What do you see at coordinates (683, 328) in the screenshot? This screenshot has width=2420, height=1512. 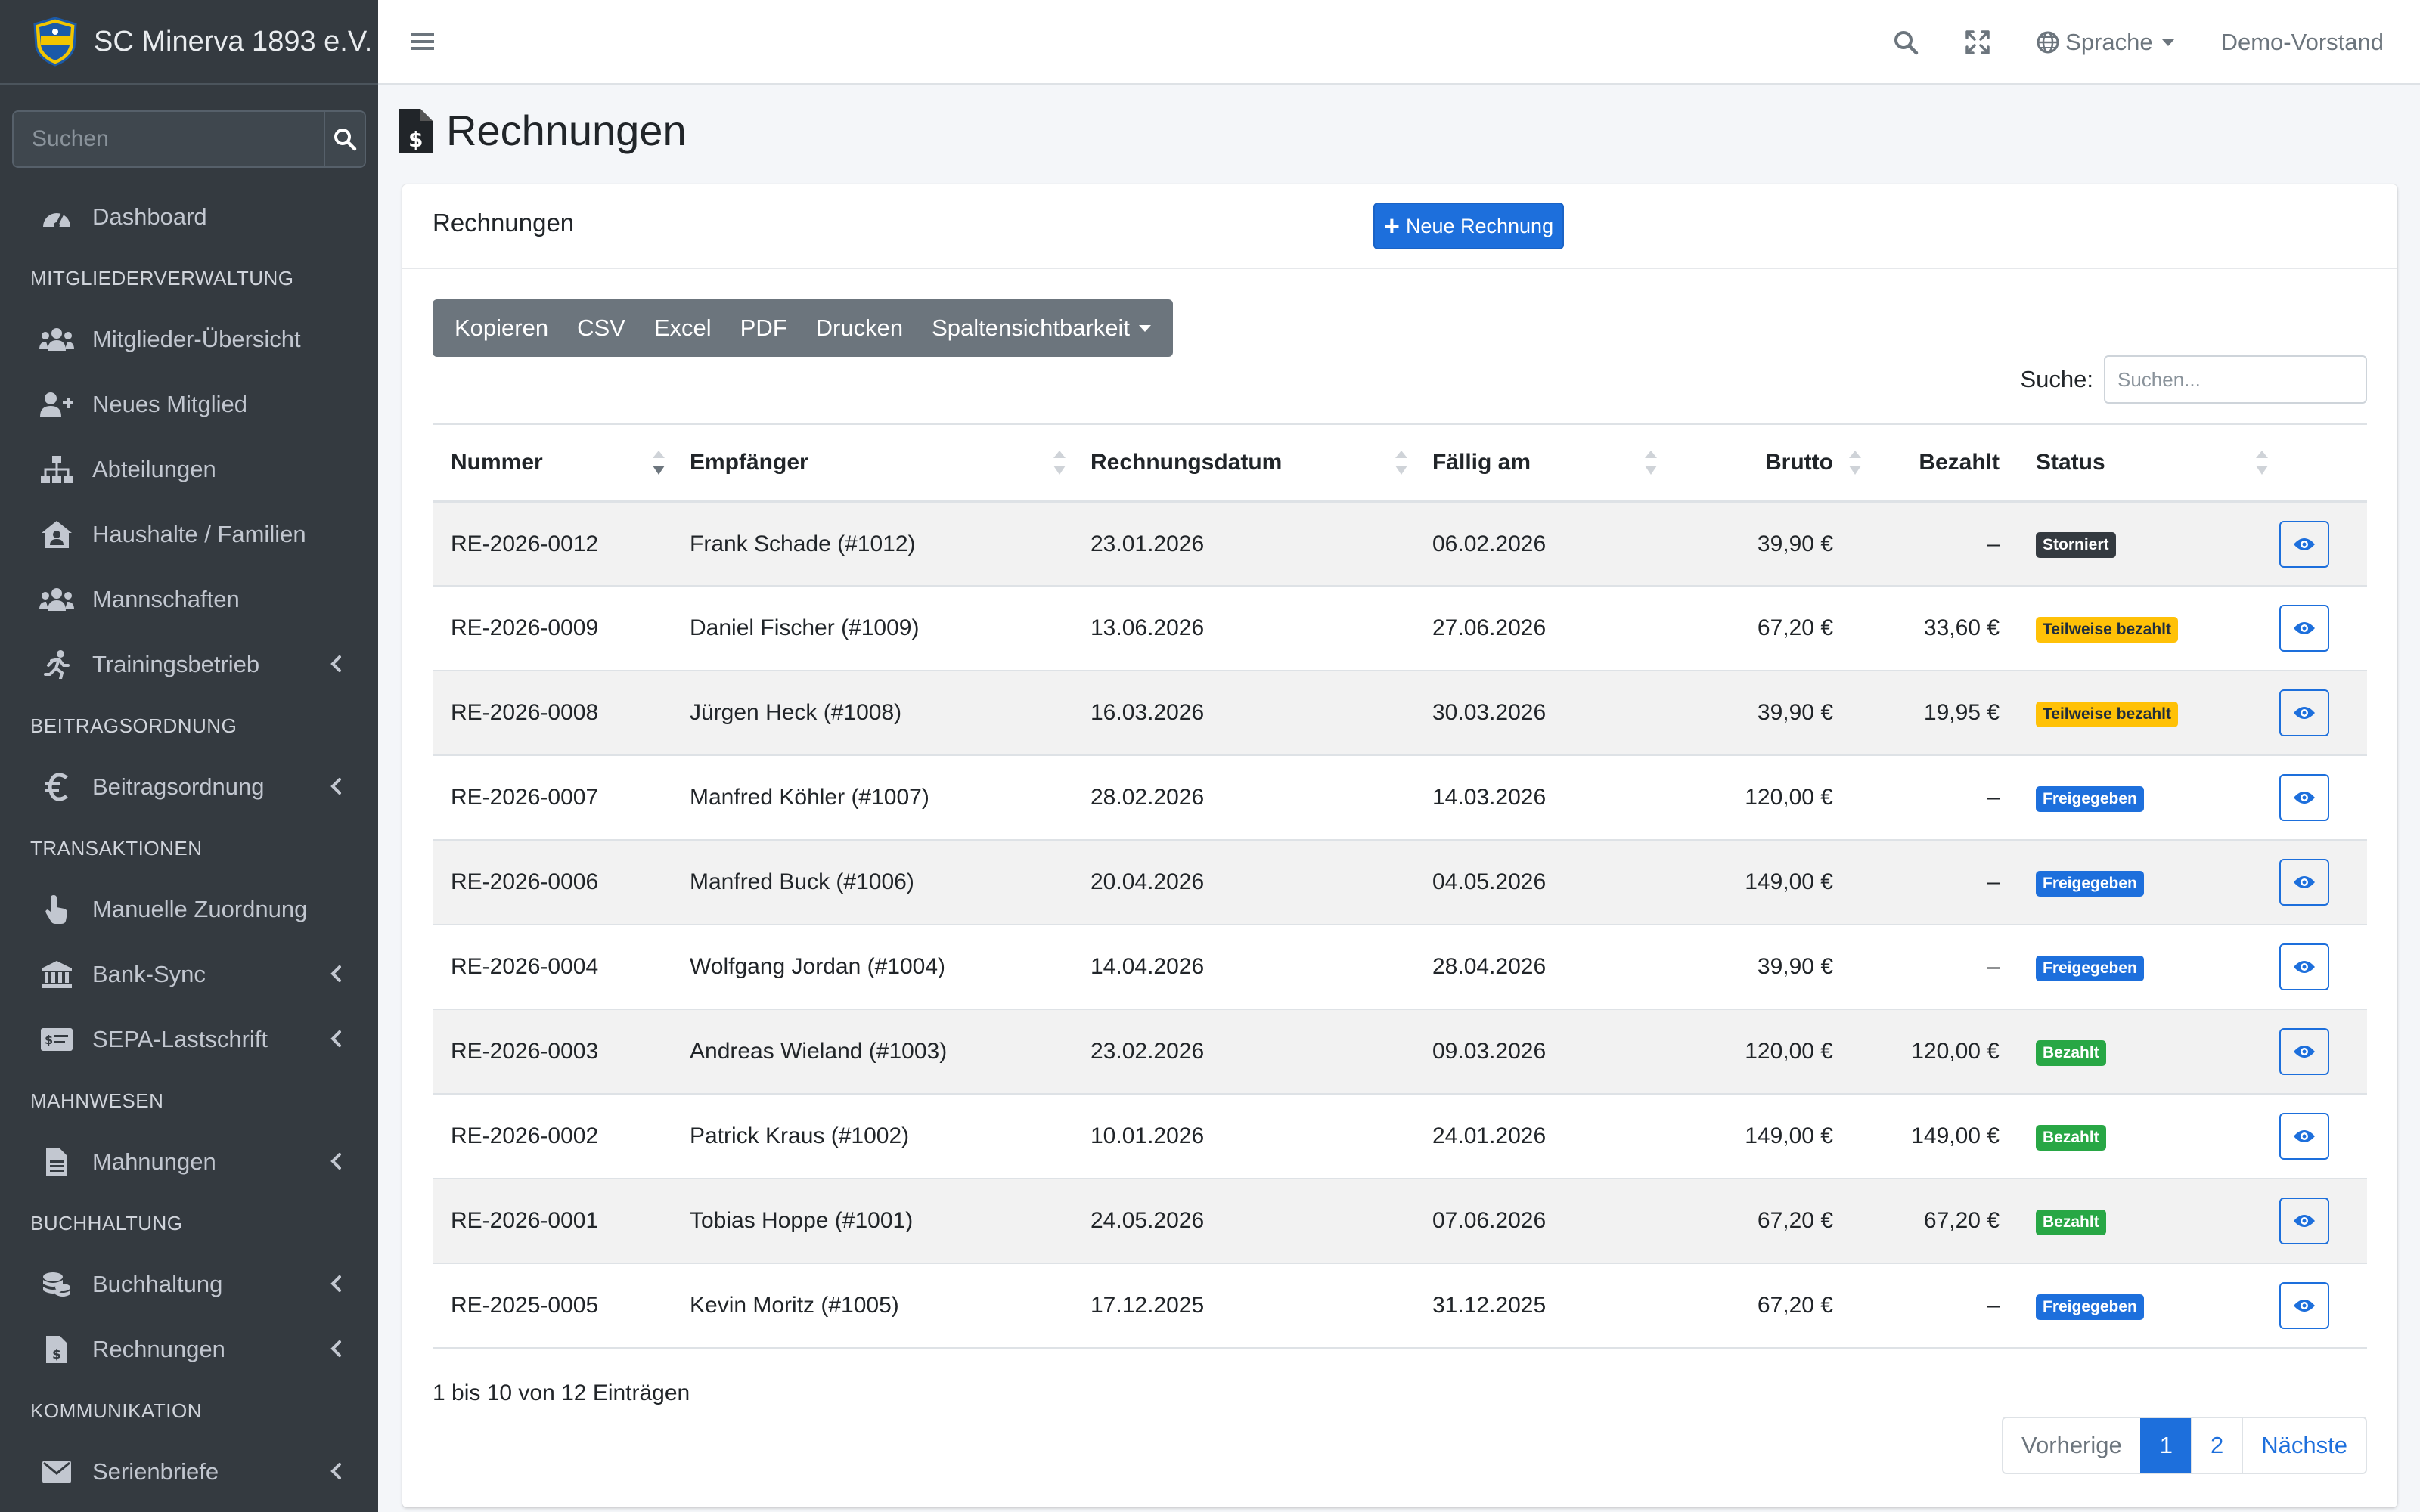 I see `excel-button: Excel` at bounding box center [683, 328].